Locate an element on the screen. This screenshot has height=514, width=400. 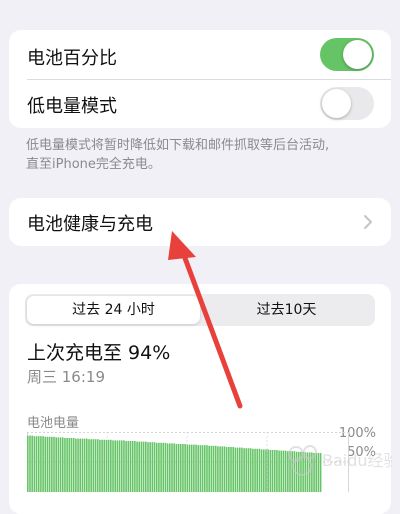
baidu-jingyan-watermark: Baidu经验 is located at coordinates (340, 460).